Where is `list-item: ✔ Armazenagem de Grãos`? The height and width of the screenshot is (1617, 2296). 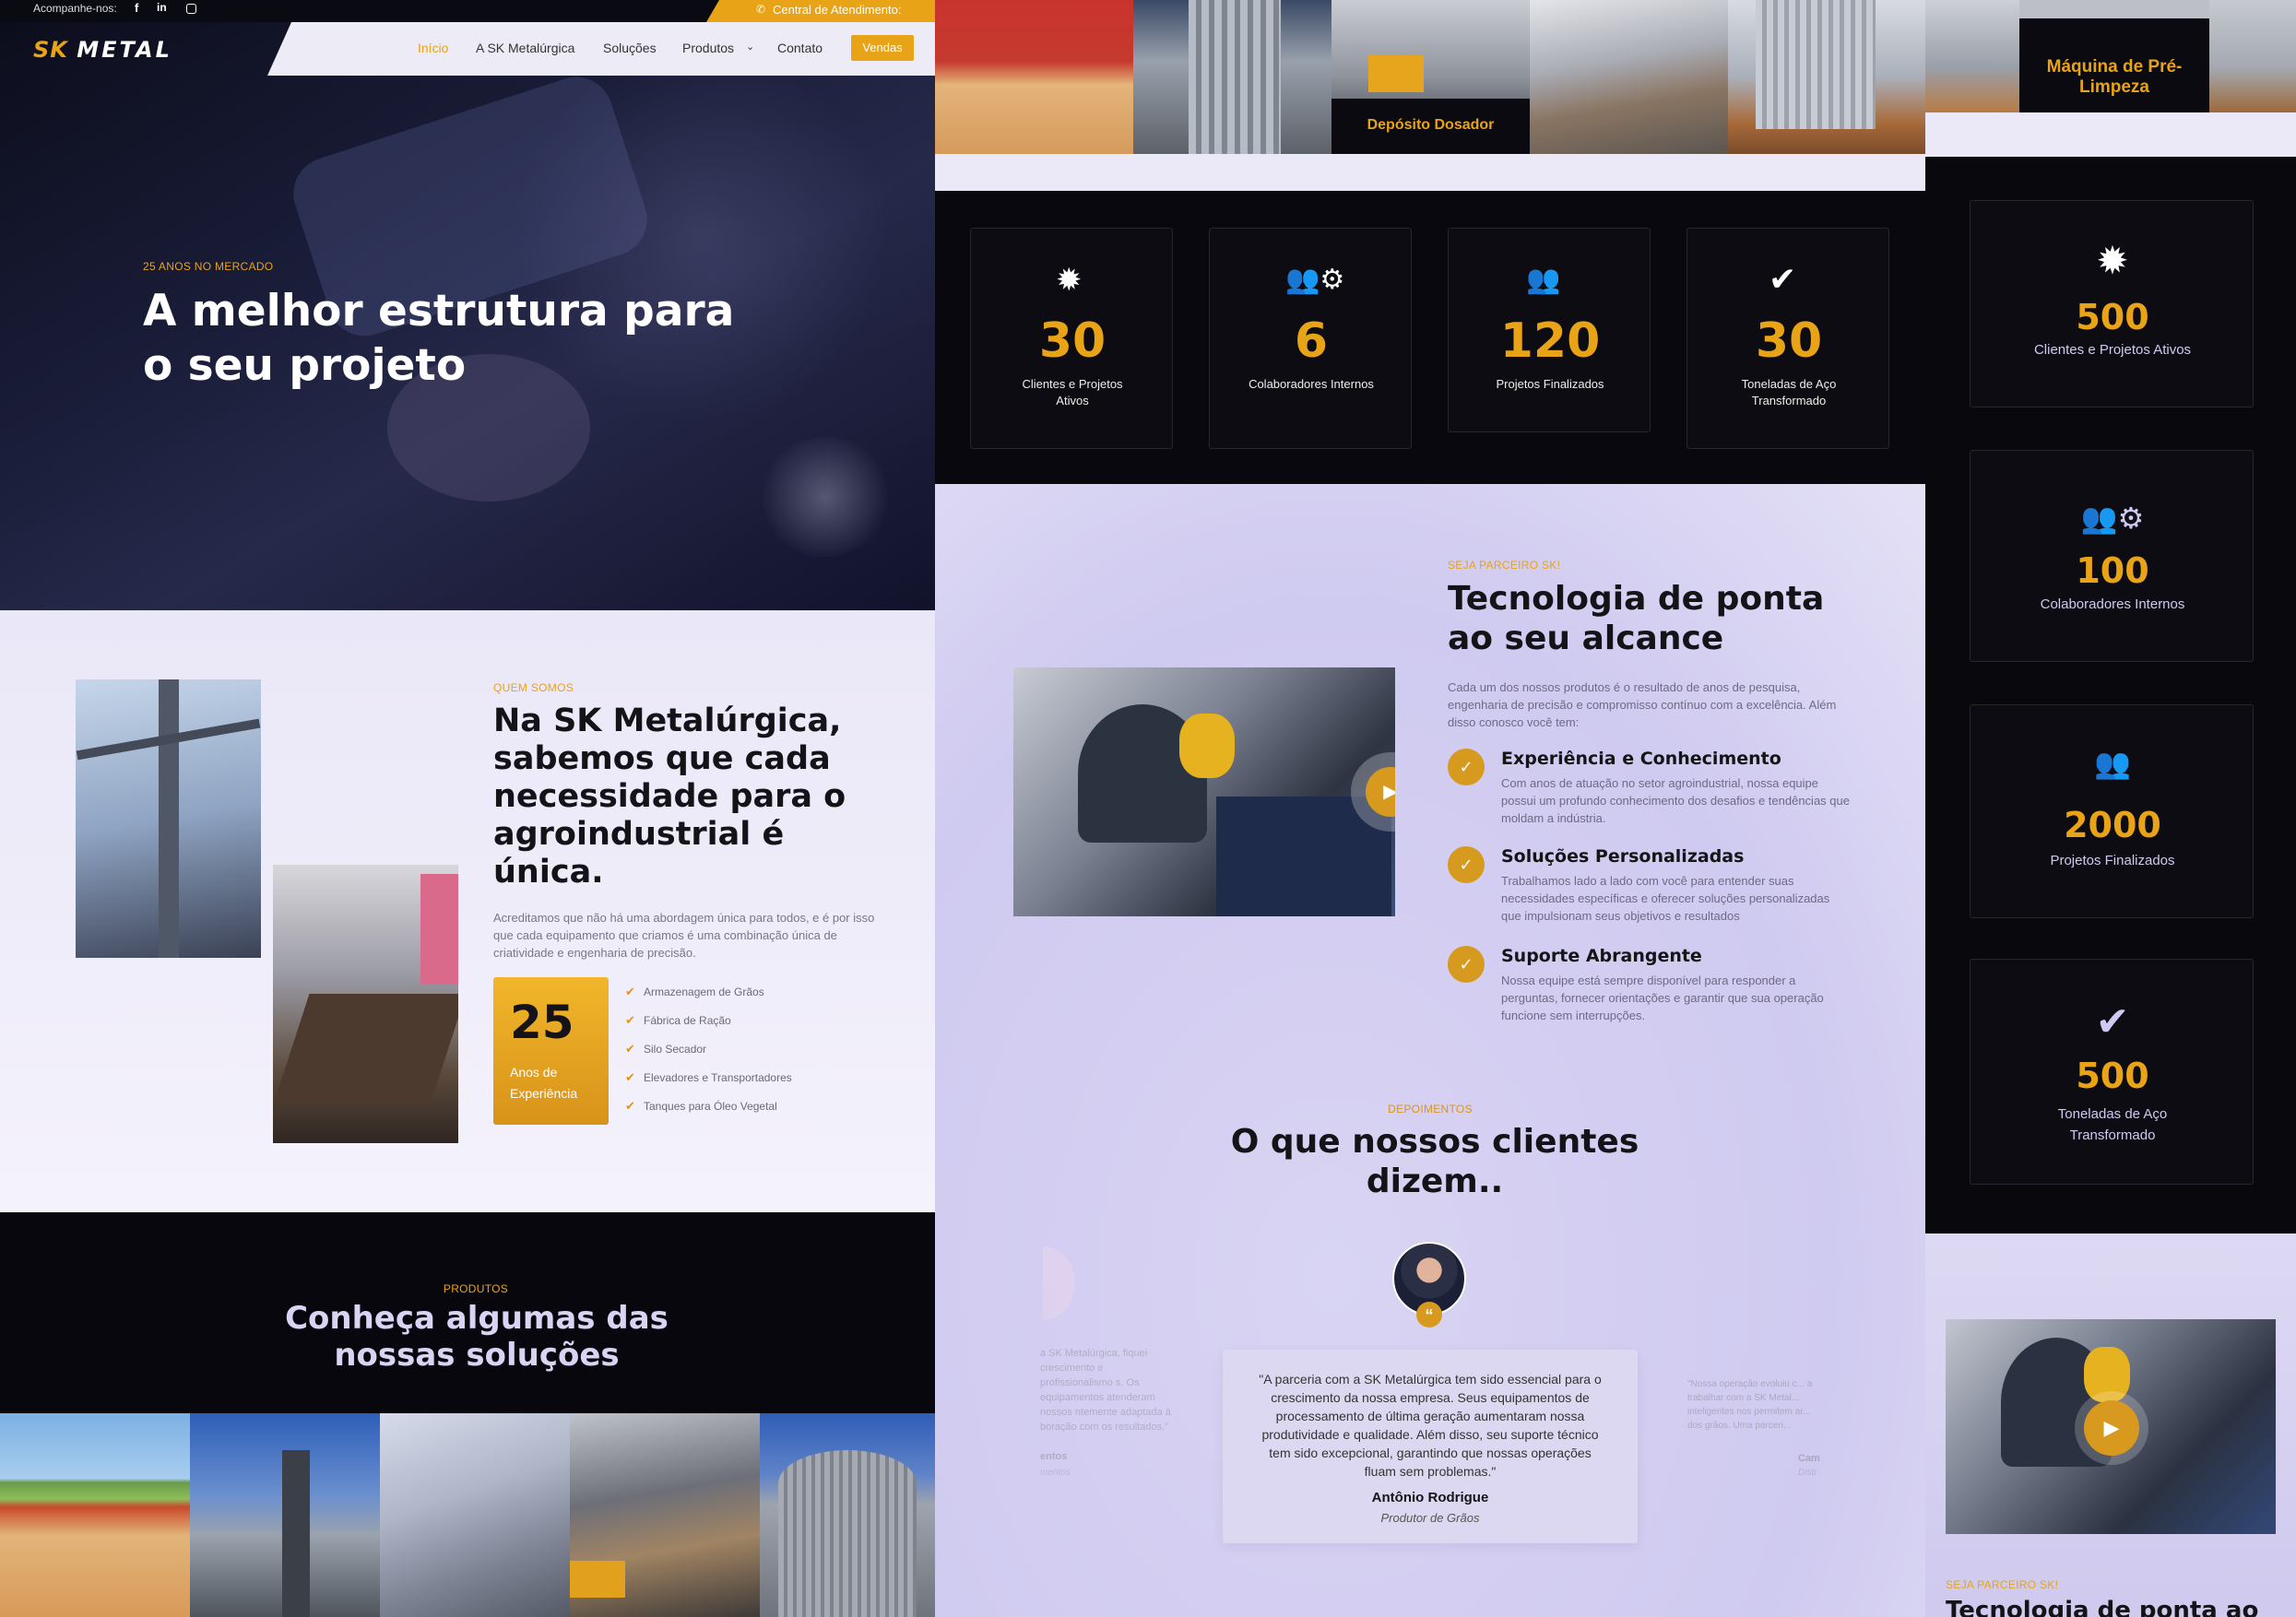
list-item: ✔ Armazenagem de Grãos is located at coordinates (694, 991).